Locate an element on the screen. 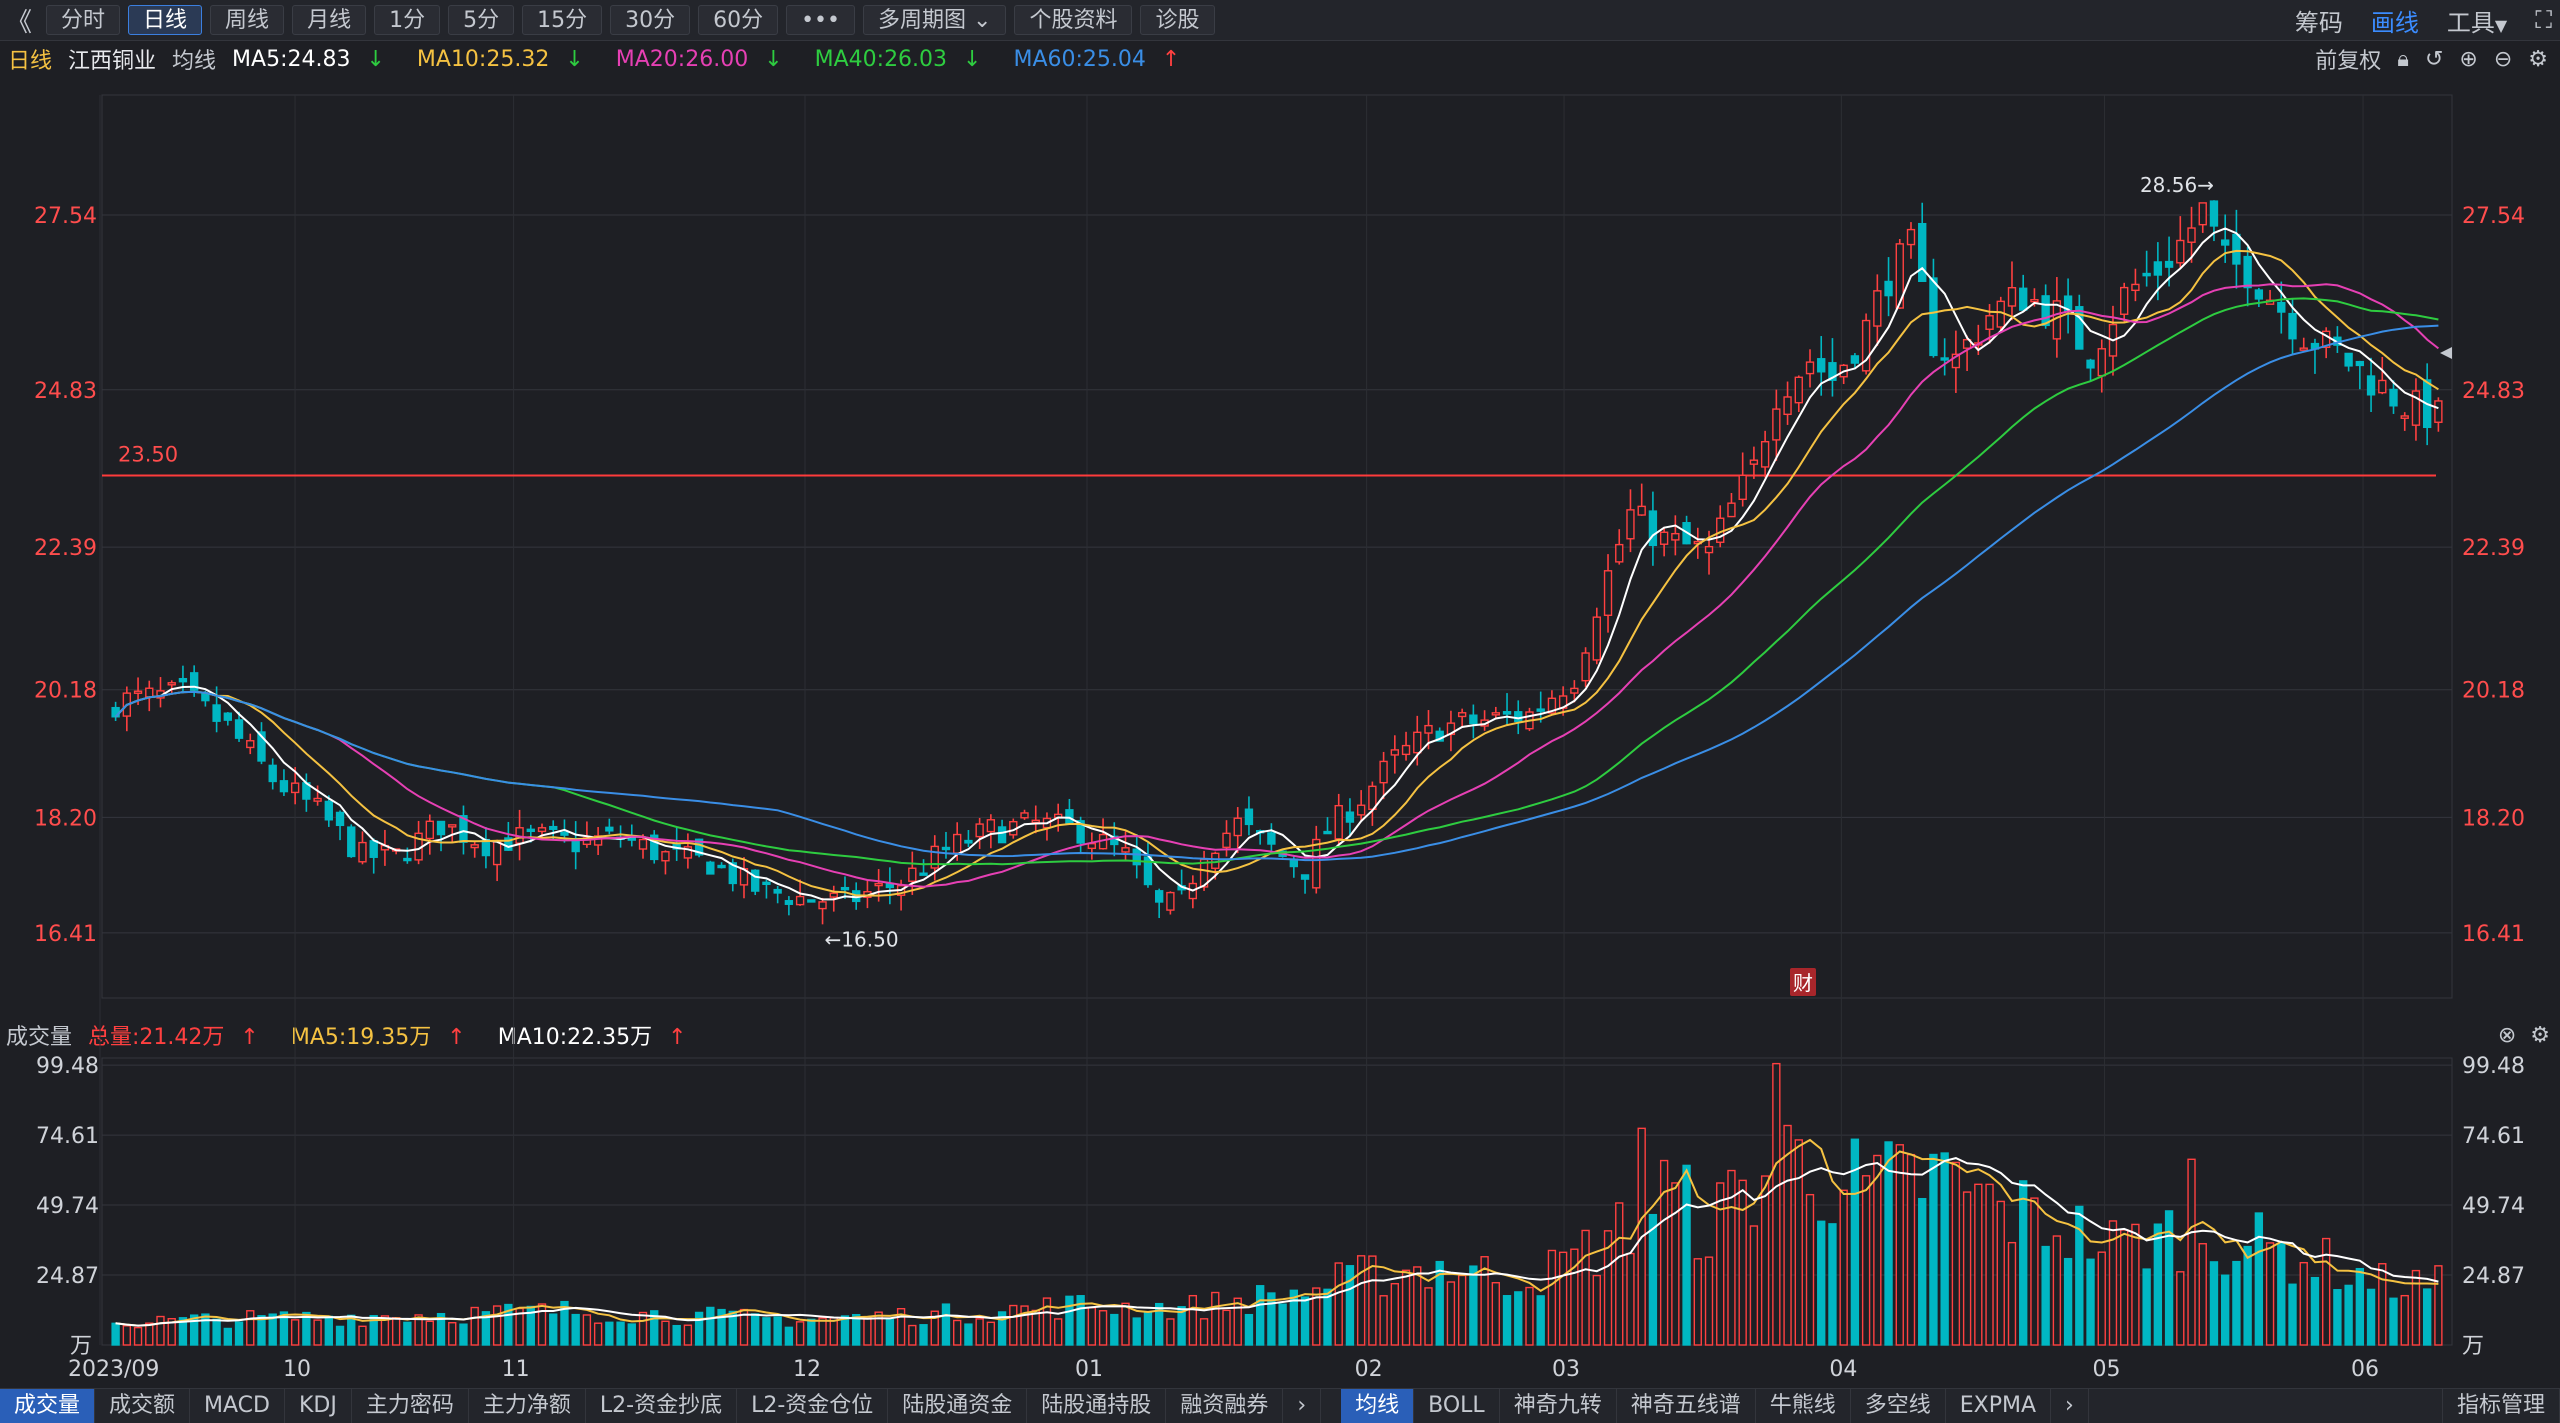  indicator-tab: 神奇五线谱 is located at coordinates (1686, 1406).